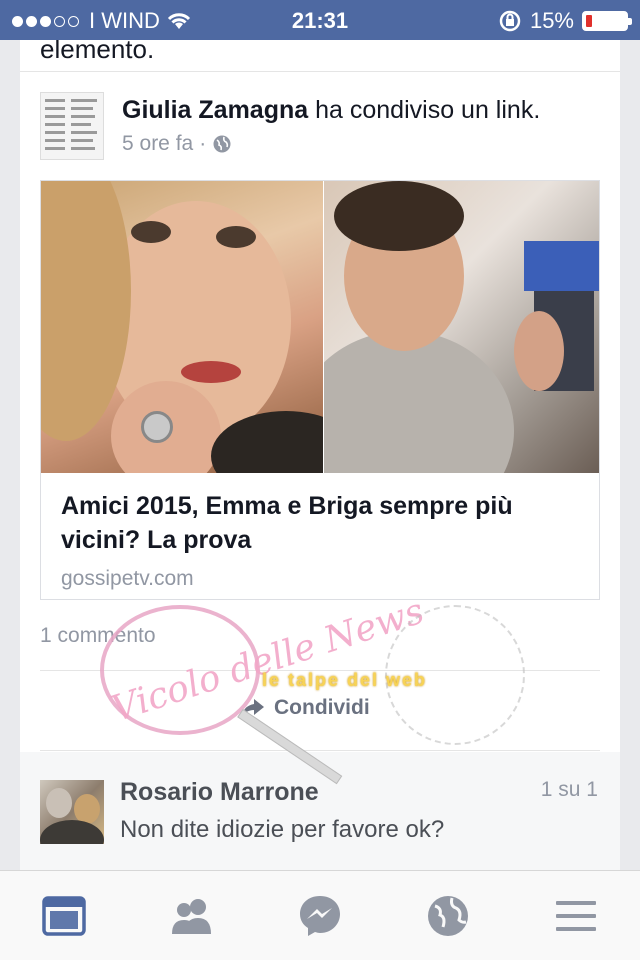 Image resolution: width=640 pixels, height=960 pixels. What do you see at coordinates (320, 750) in the screenshot?
I see `divider` at bounding box center [320, 750].